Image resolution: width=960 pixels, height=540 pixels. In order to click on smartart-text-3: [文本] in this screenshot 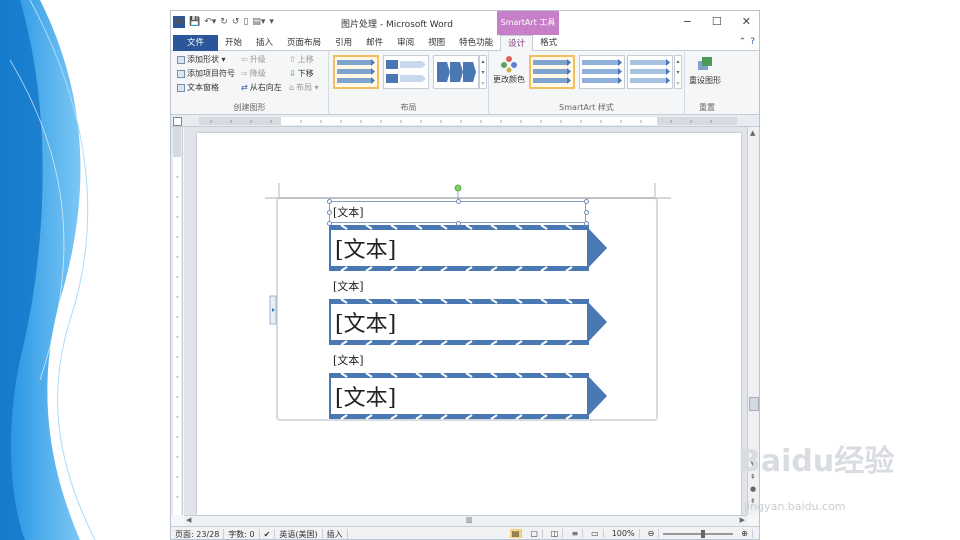, I will do `click(365, 396)`.